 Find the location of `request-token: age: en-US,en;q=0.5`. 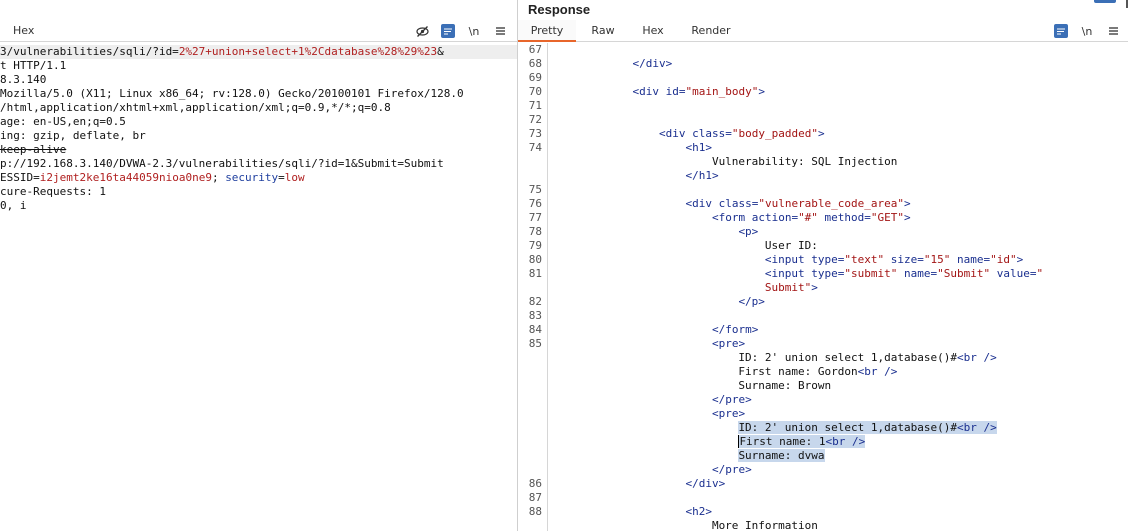

request-token: age: en-US,en;q=0.5 is located at coordinates (63, 121).